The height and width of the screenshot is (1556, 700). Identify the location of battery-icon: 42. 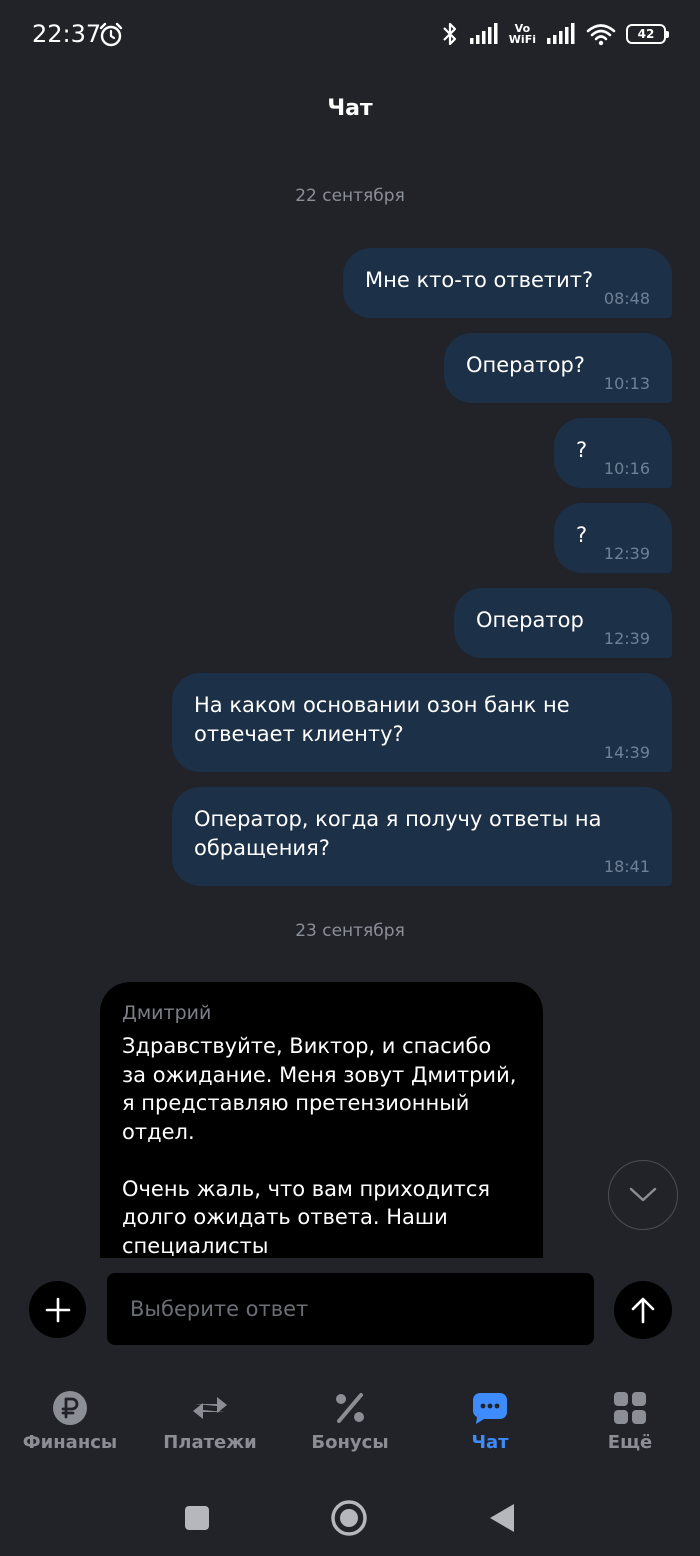
(647, 34).